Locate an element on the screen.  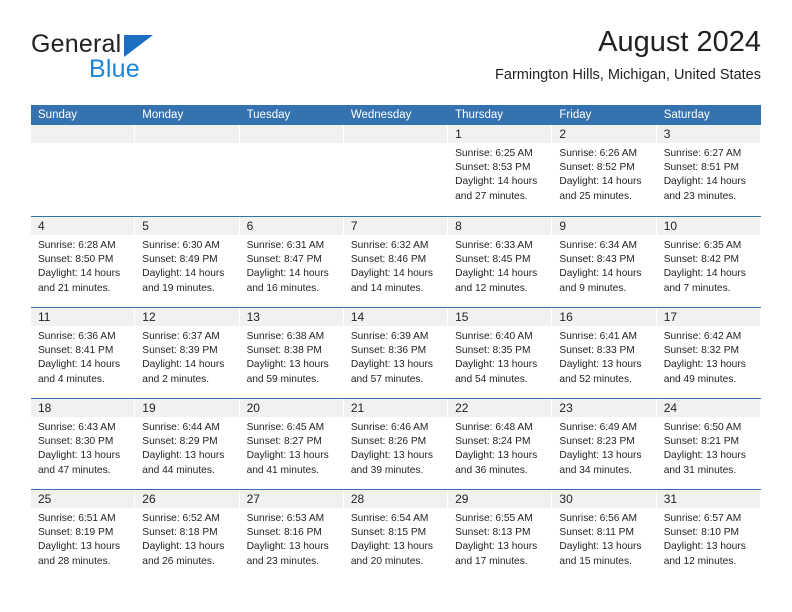
sunset-line: Sunset: 8:21 PM is located at coordinates (701, 442).